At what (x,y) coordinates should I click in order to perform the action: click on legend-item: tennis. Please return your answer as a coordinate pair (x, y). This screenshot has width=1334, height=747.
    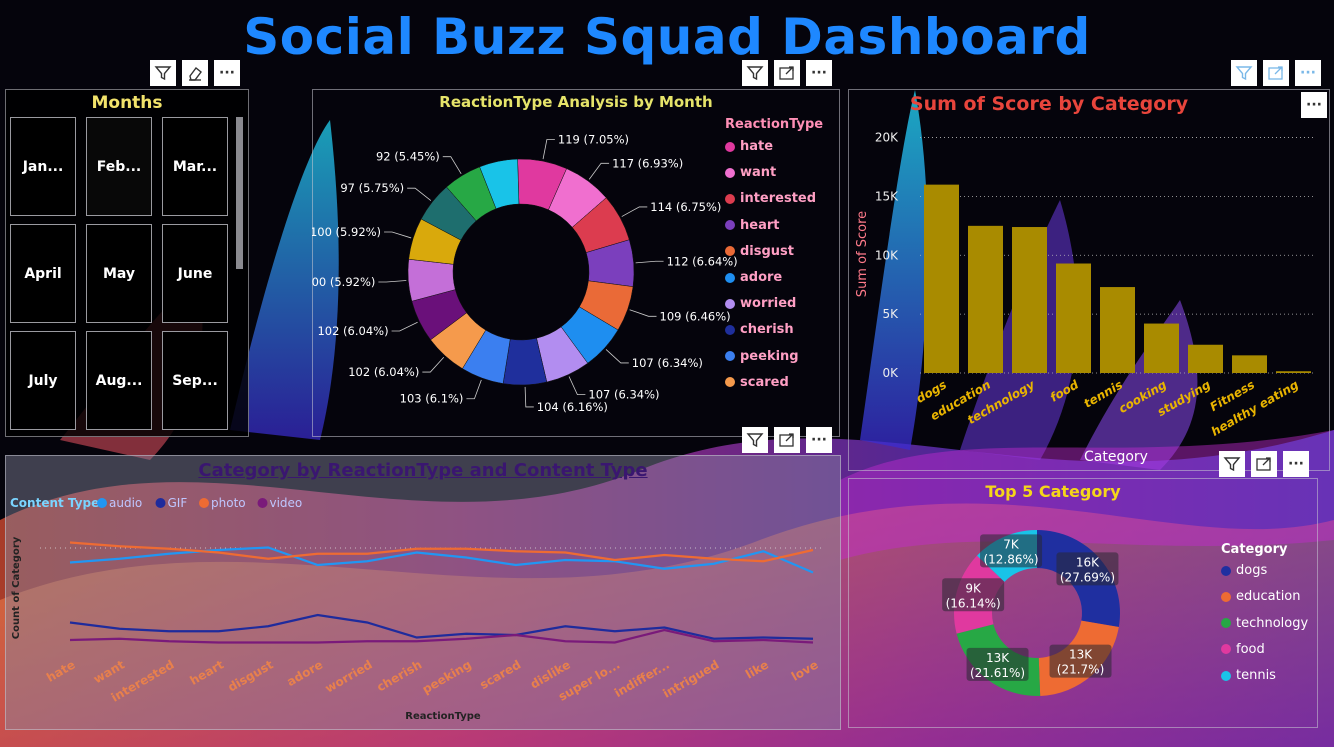
    Looking at the image, I should click on (1248, 675).